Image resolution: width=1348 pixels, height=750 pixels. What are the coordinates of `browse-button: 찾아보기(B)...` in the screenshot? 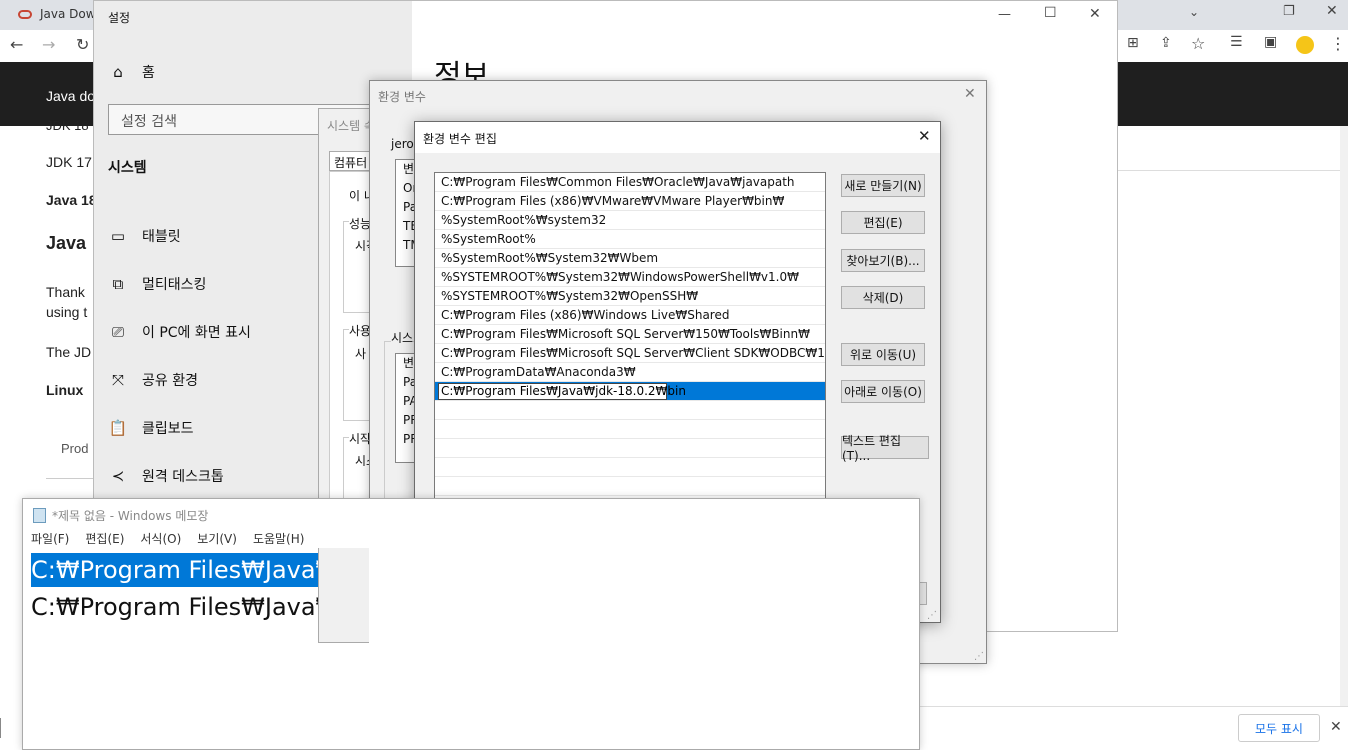 It's located at (883, 260).